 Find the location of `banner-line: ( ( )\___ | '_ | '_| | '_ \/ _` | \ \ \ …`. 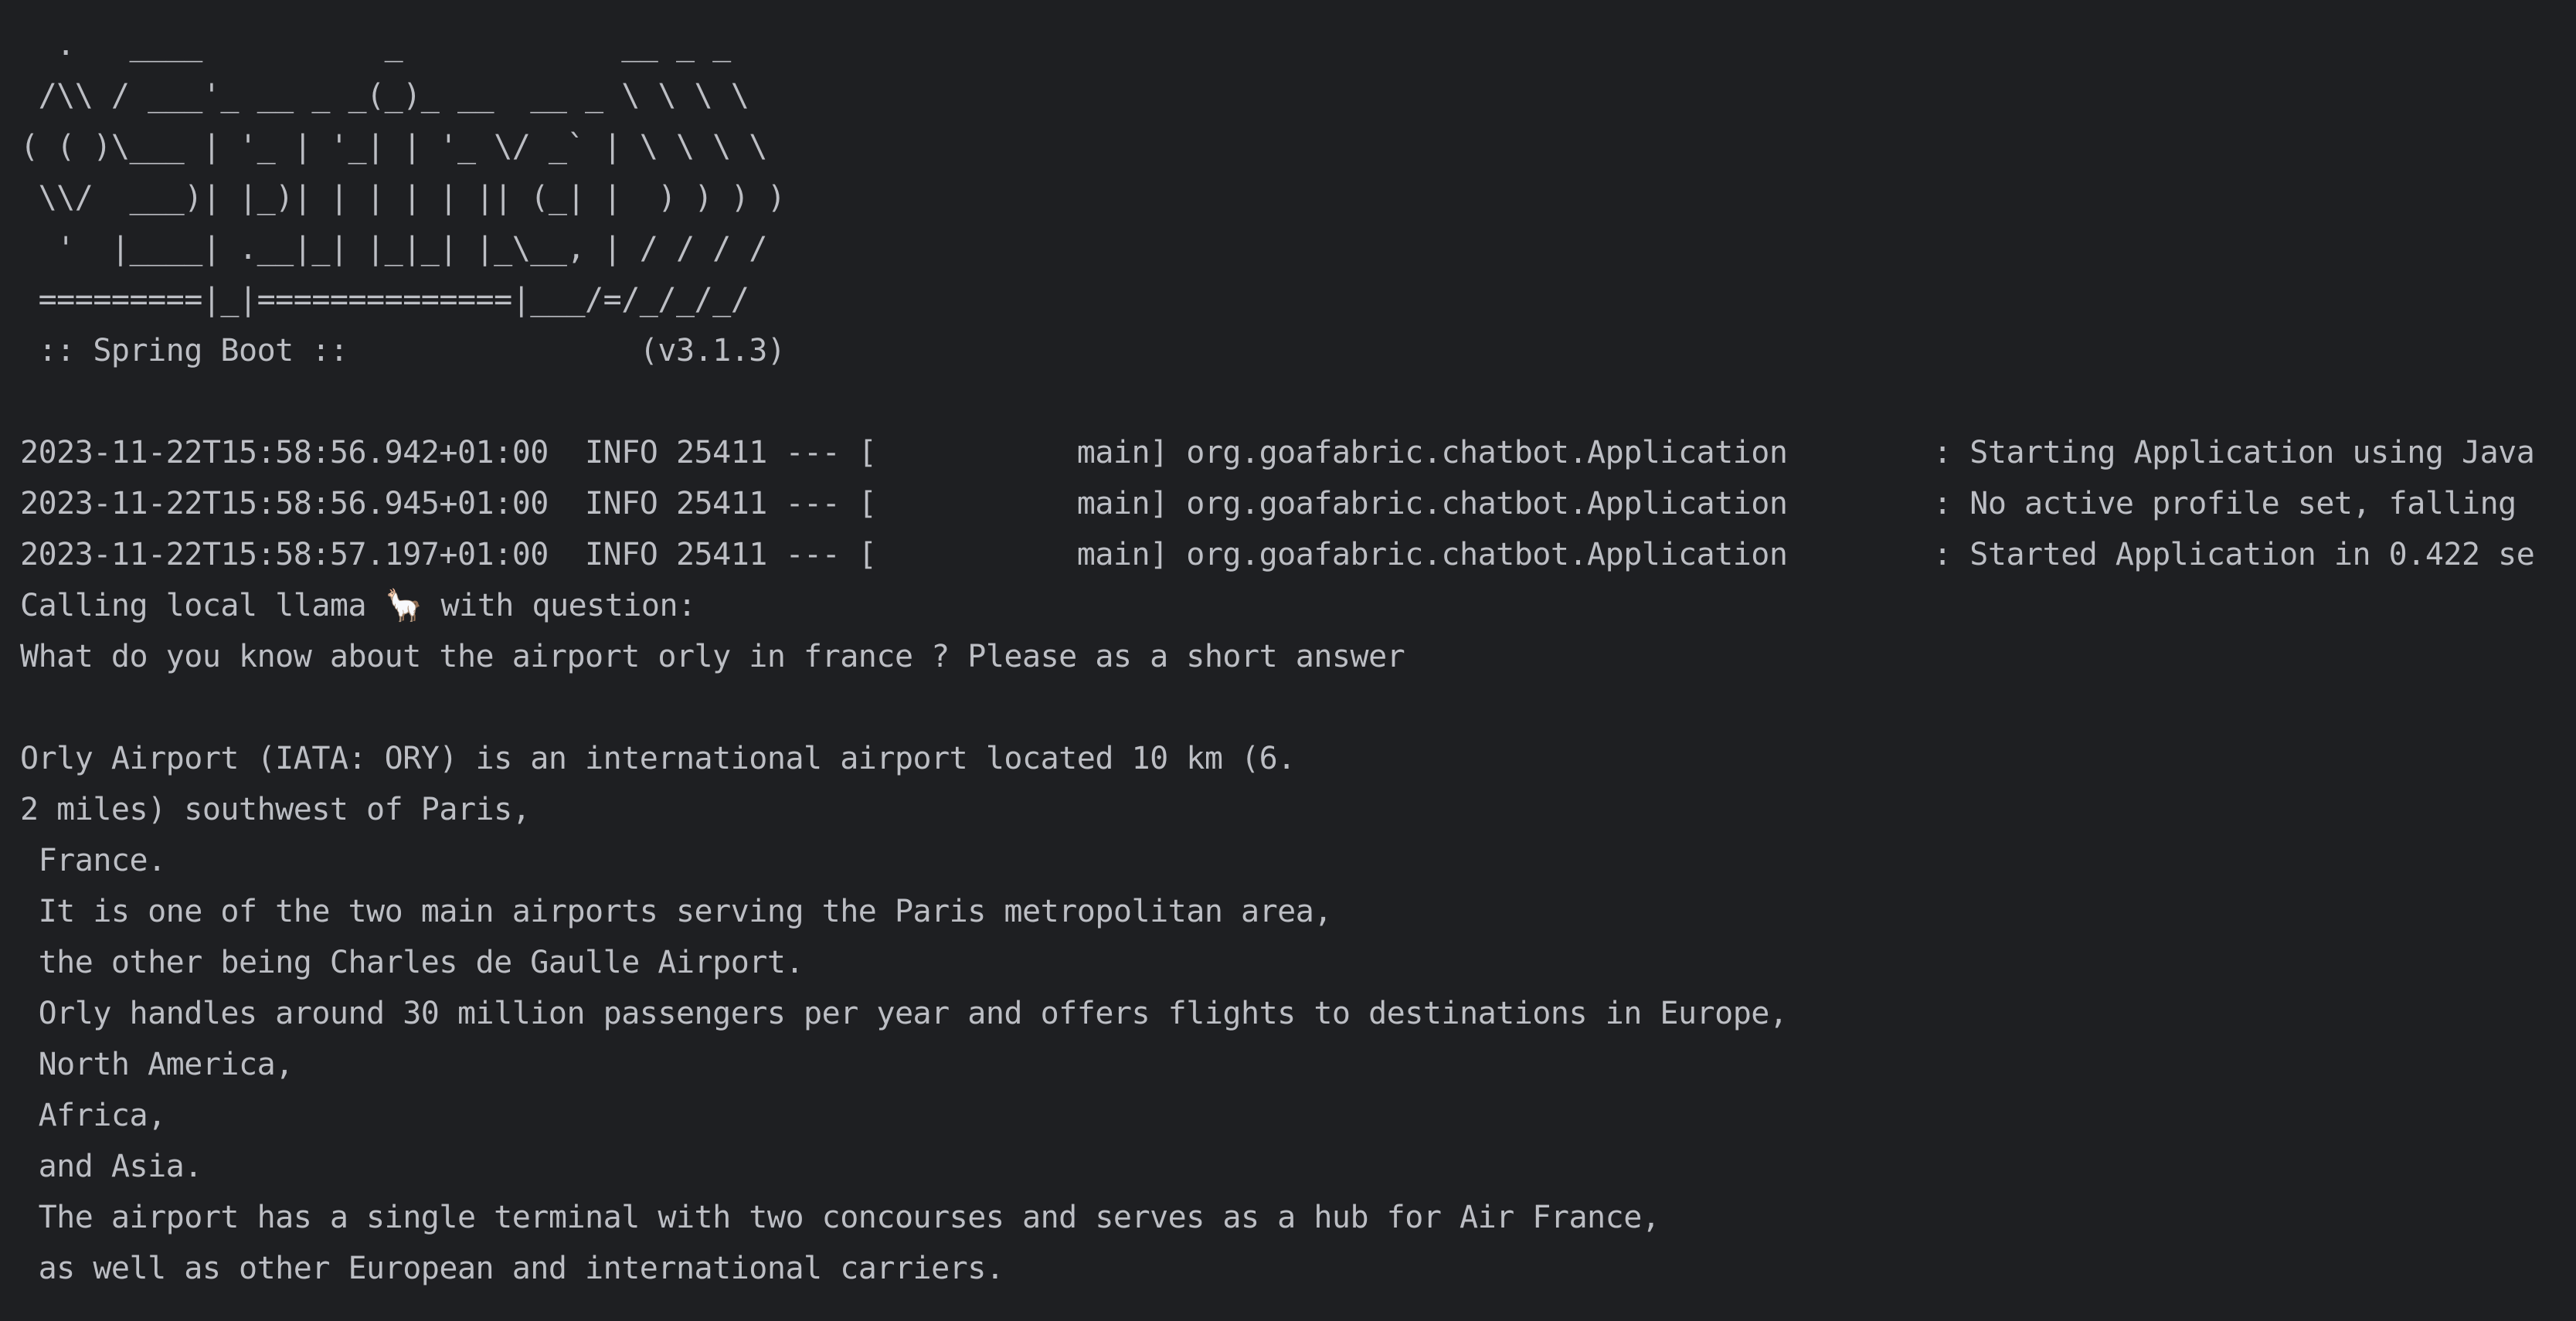

banner-line: ( ( )\___ | '_ | '_| | '_ \/ _` | \ \ \ … is located at coordinates (393, 147).